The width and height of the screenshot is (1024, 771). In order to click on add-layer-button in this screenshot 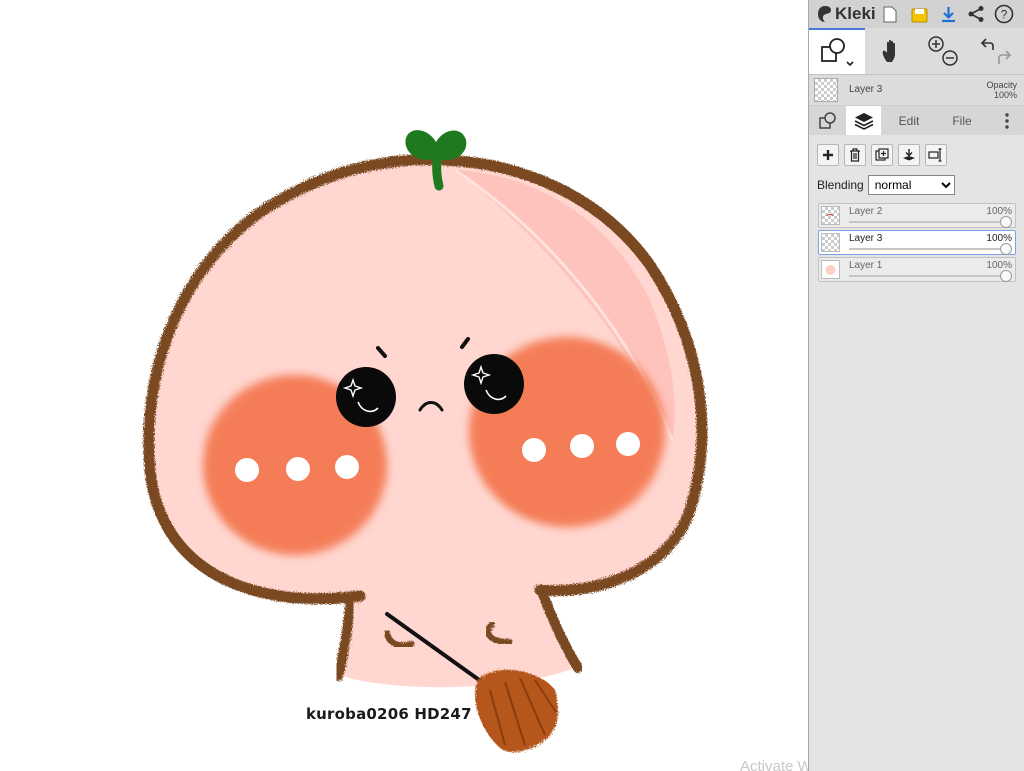, I will do `click(828, 155)`.